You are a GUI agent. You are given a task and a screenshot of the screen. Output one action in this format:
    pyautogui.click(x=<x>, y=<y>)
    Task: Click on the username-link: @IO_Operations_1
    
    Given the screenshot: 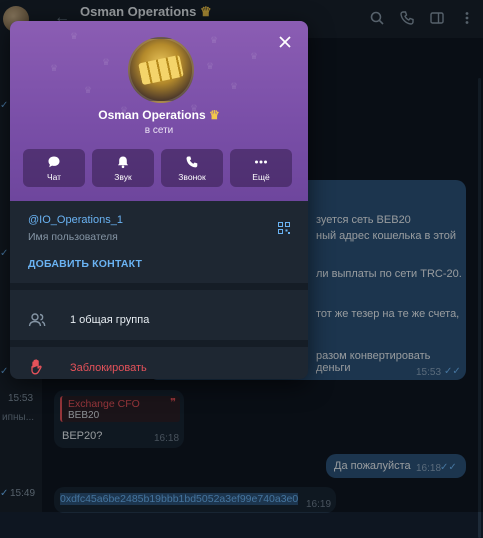 What is the action you would take?
    pyautogui.click(x=75, y=220)
    